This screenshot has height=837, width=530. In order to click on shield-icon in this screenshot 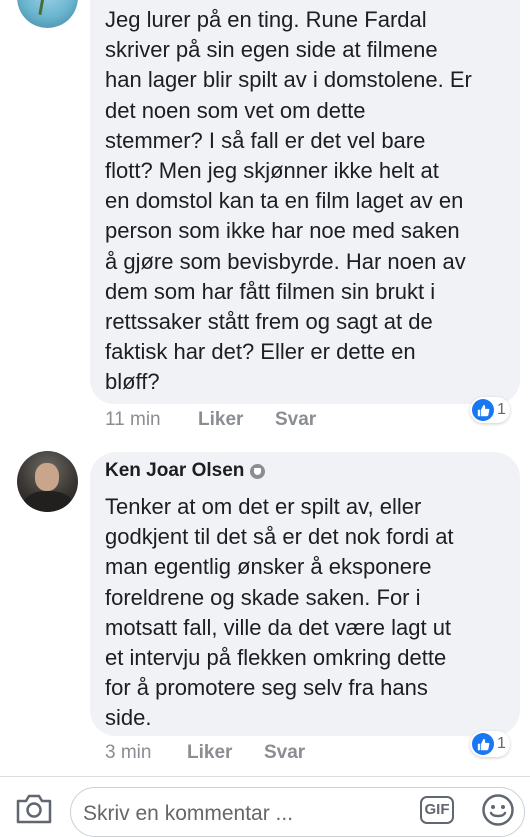, I will do `click(258, 471)`.